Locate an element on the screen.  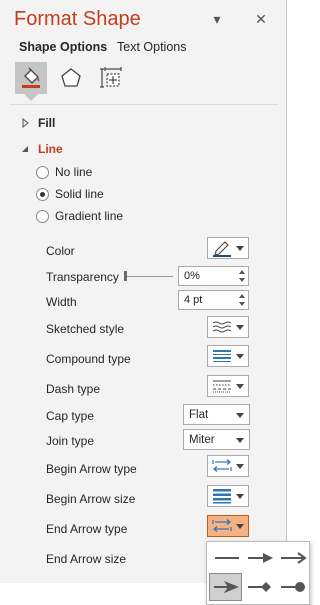
radio-label: Solid line is located at coordinates (79, 194).